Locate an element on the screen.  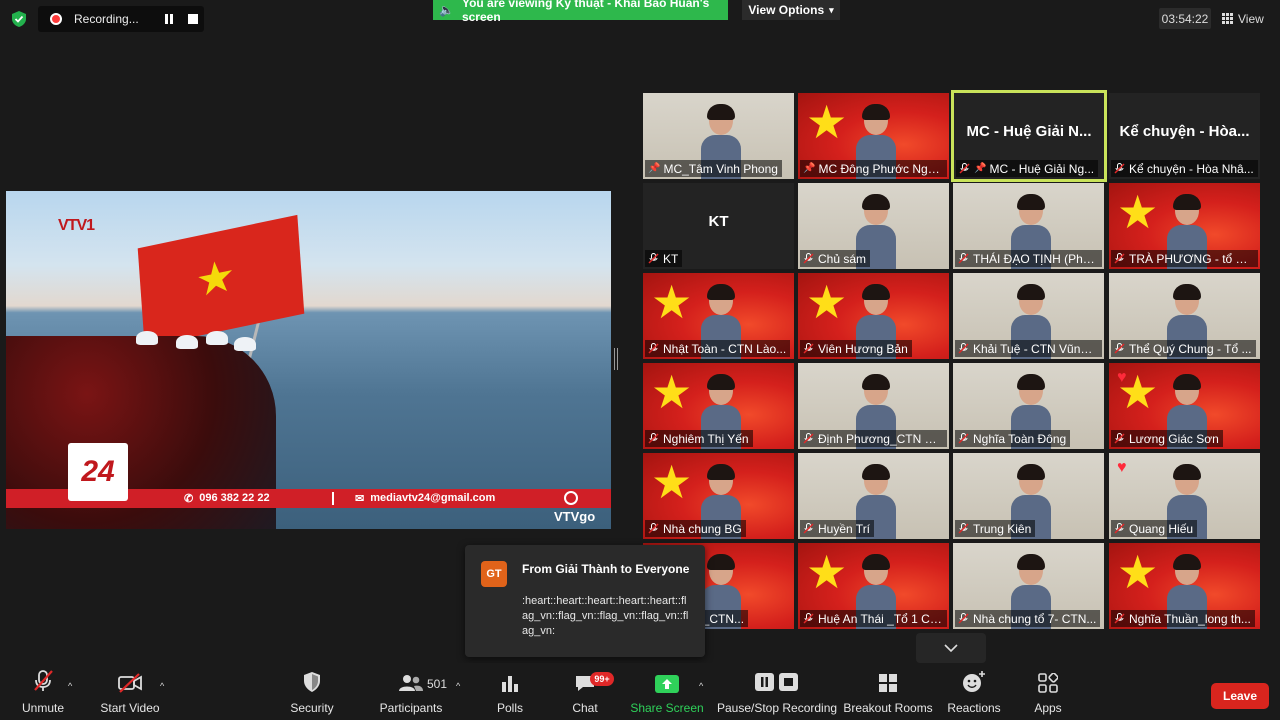
chat-unread-badge: 99+ is located at coordinates (602, 679).